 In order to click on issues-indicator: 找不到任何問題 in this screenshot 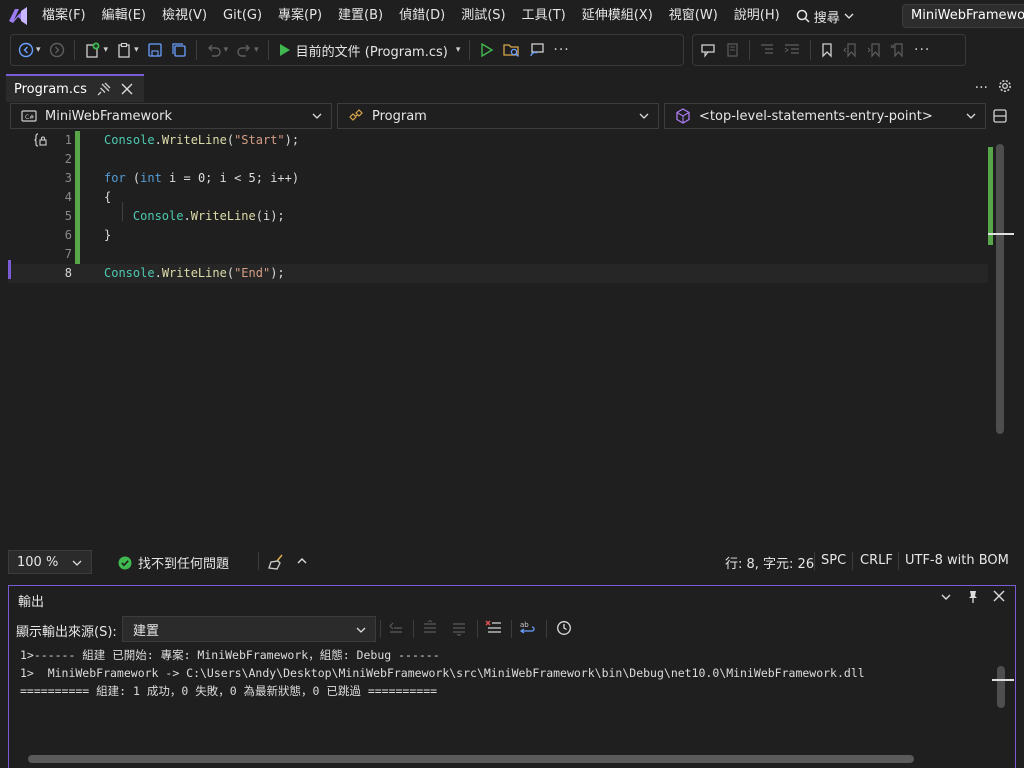, I will do `click(173, 562)`.